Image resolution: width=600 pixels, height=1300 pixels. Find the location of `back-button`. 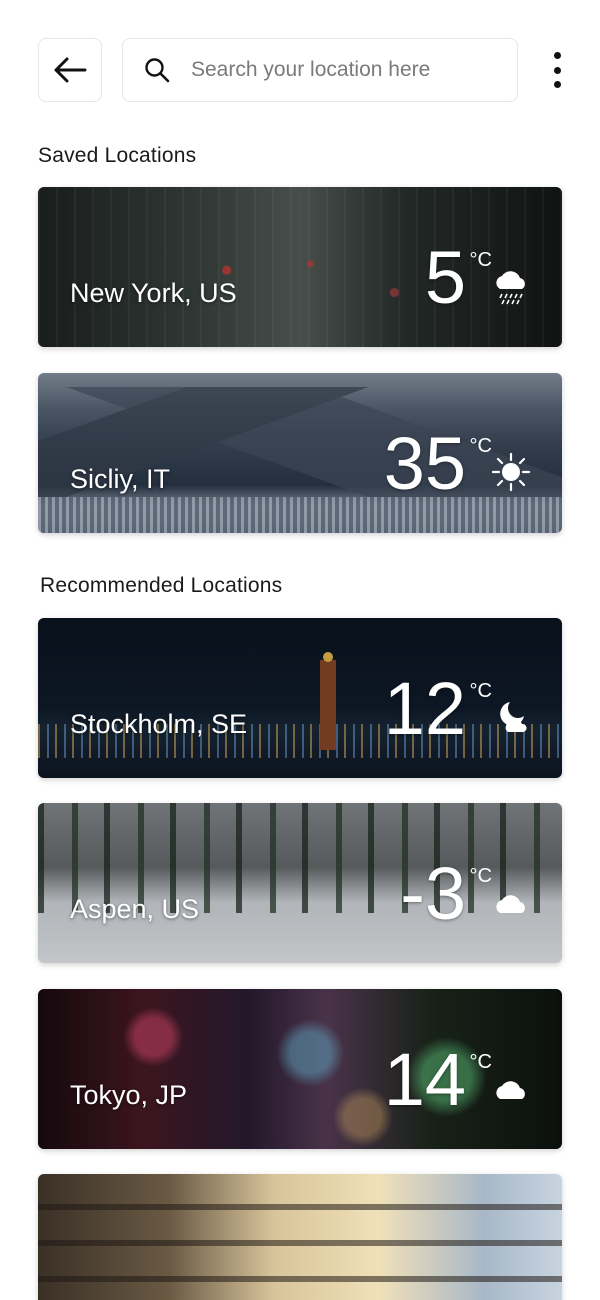

back-button is located at coordinates (70, 70).